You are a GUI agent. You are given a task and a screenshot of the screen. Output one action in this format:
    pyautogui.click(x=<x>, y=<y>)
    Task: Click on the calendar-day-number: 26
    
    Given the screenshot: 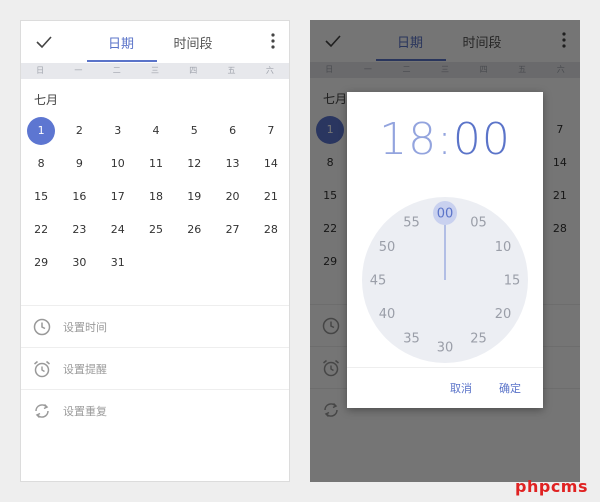 What is the action you would take?
    pyautogui.click(x=194, y=229)
    